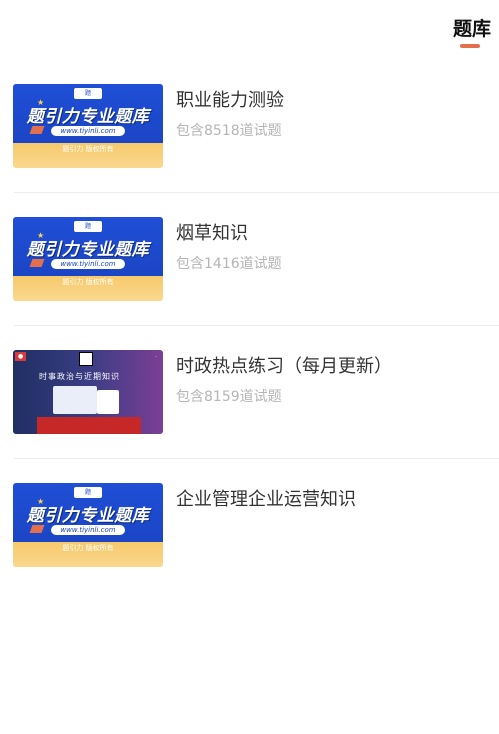 The image size is (499, 734). Describe the element at coordinates (229, 264) in the screenshot. I see `item-question-count: 包含1416道试题` at that location.